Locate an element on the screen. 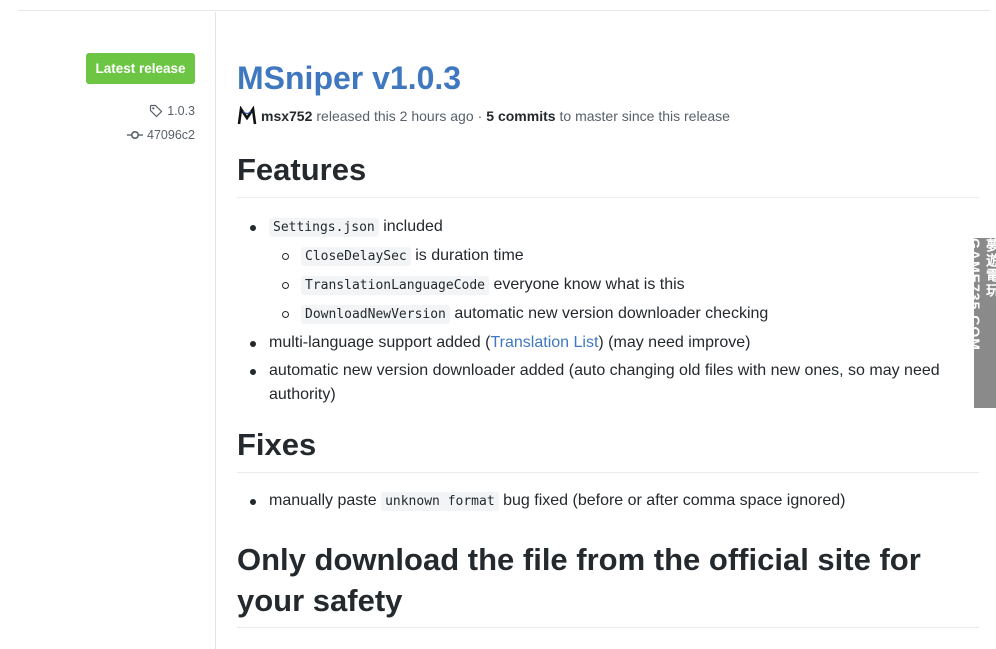 This screenshot has height=649, width=996. fixes-heading: Fixes is located at coordinates (277, 444).